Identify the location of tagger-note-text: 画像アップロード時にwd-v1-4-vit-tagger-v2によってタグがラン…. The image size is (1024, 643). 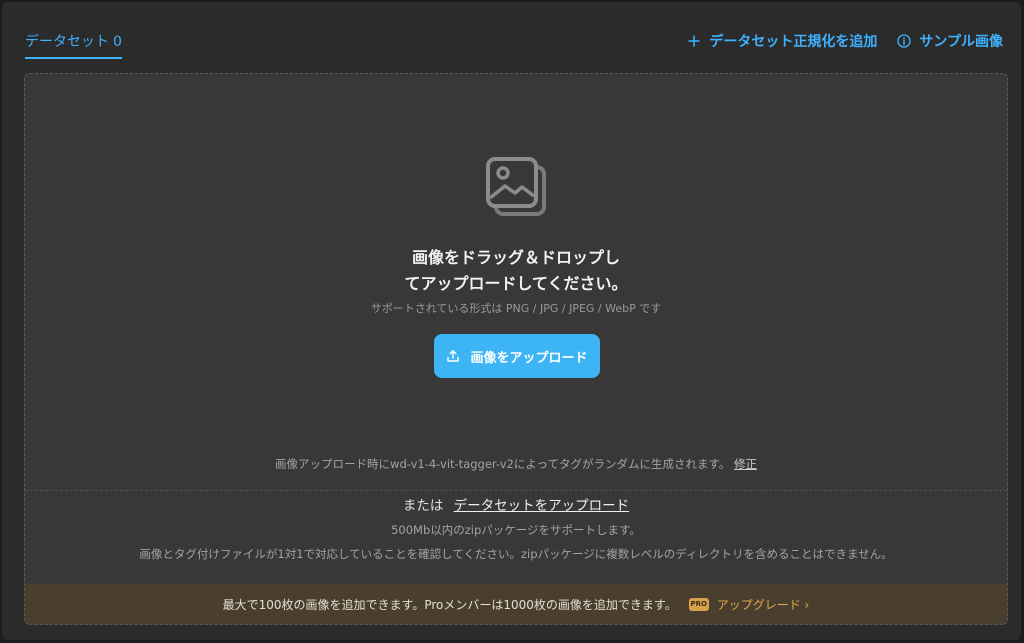
(503, 464).